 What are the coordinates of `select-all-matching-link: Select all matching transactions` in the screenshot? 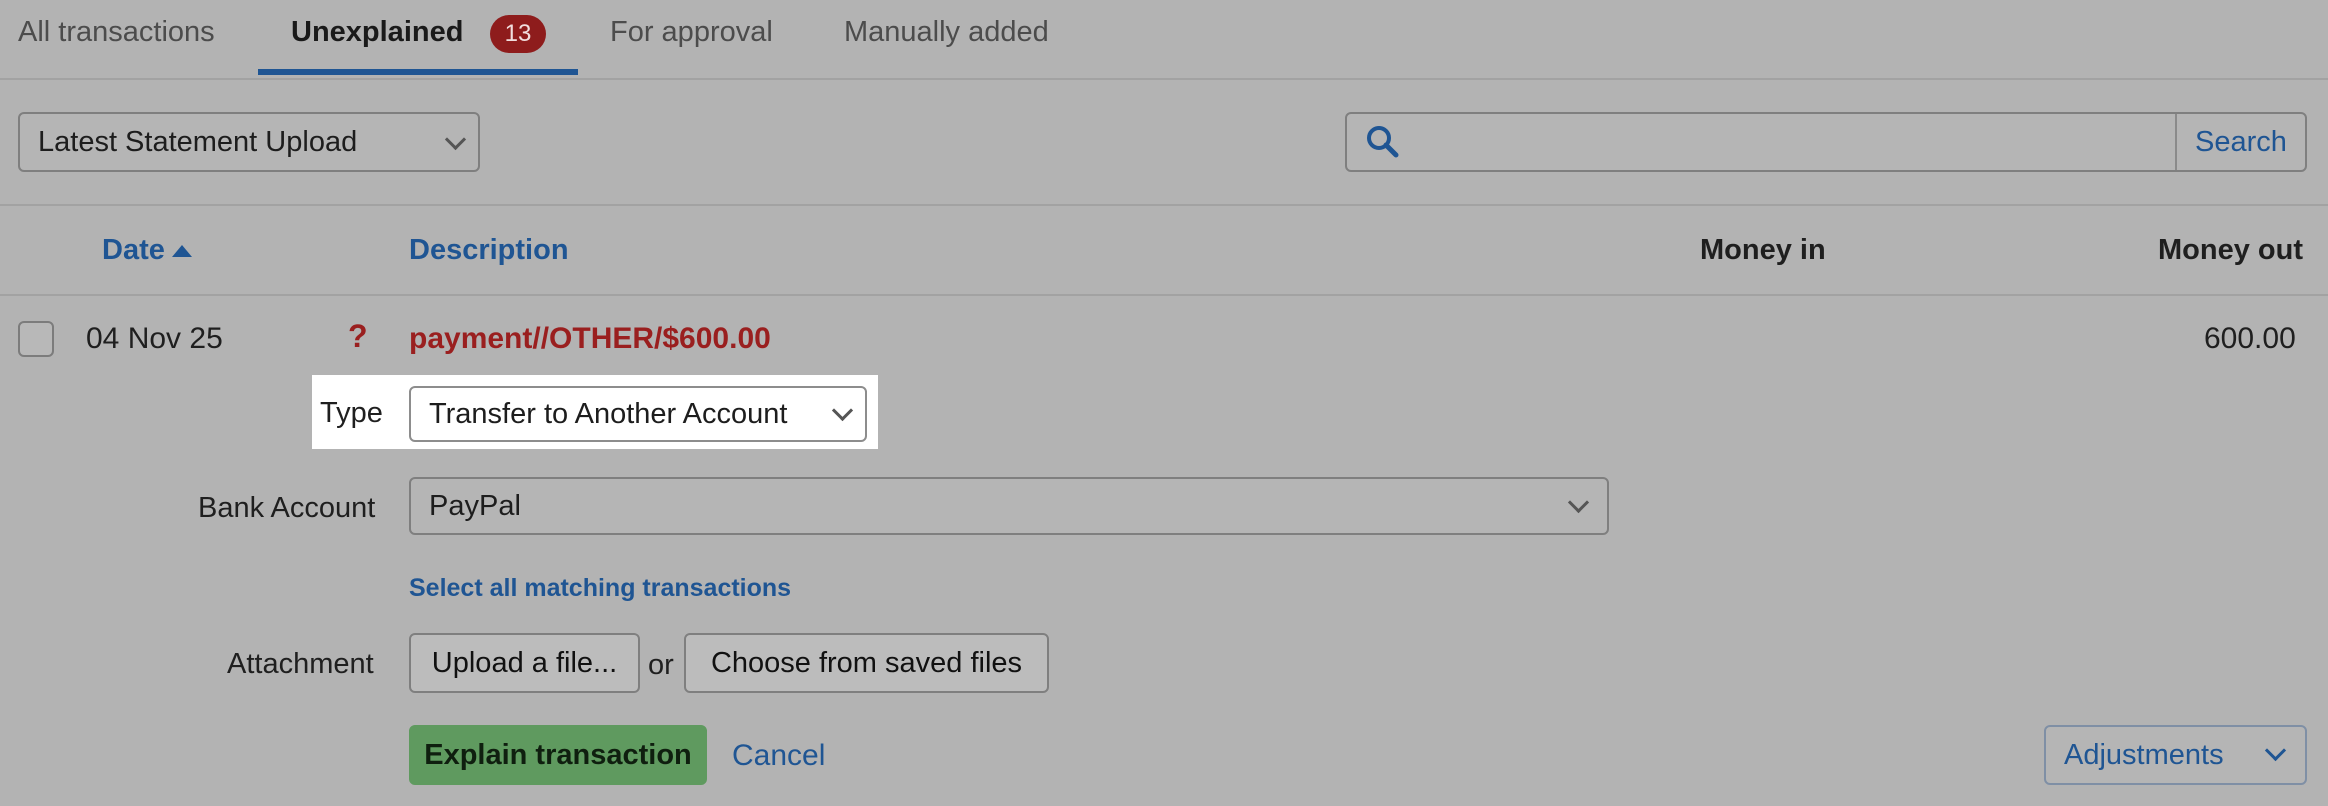 It's located at (600, 588).